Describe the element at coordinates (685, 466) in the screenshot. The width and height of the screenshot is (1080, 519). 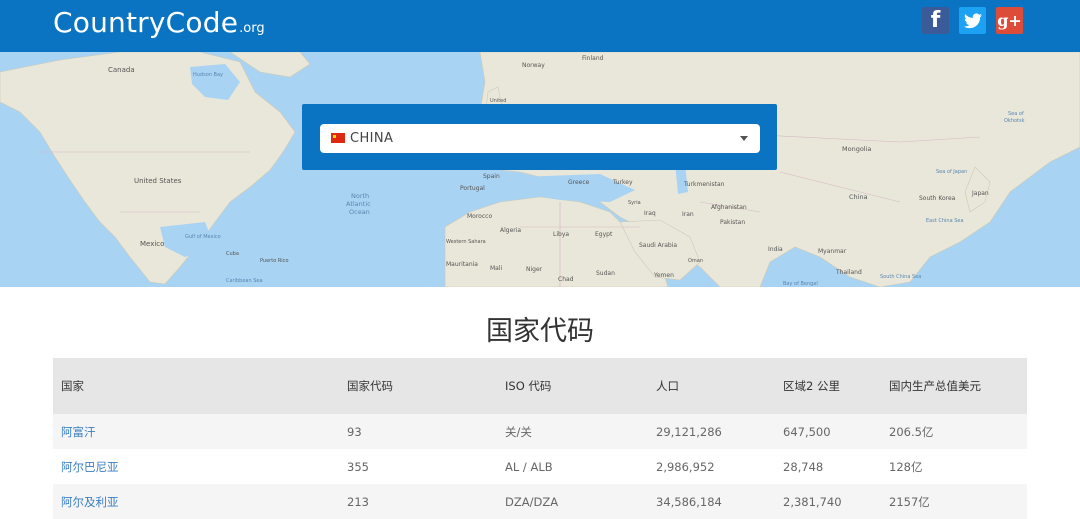
I see `population-cell: 2,986,952` at that location.